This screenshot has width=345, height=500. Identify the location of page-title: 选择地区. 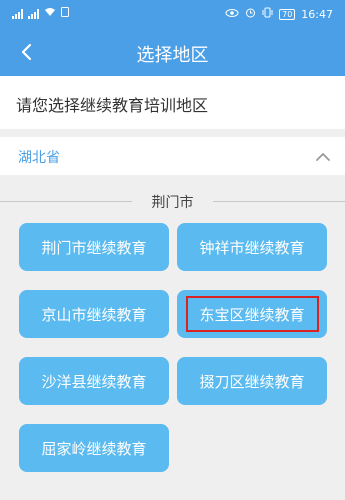
(172, 55).